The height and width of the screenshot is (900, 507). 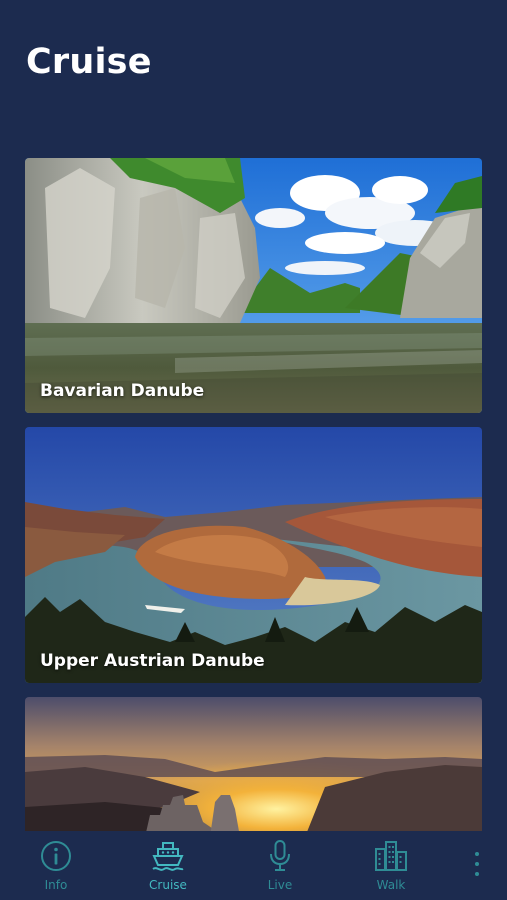 I want to click on nav-item-walk: Walk, so click(x=391, y=867).